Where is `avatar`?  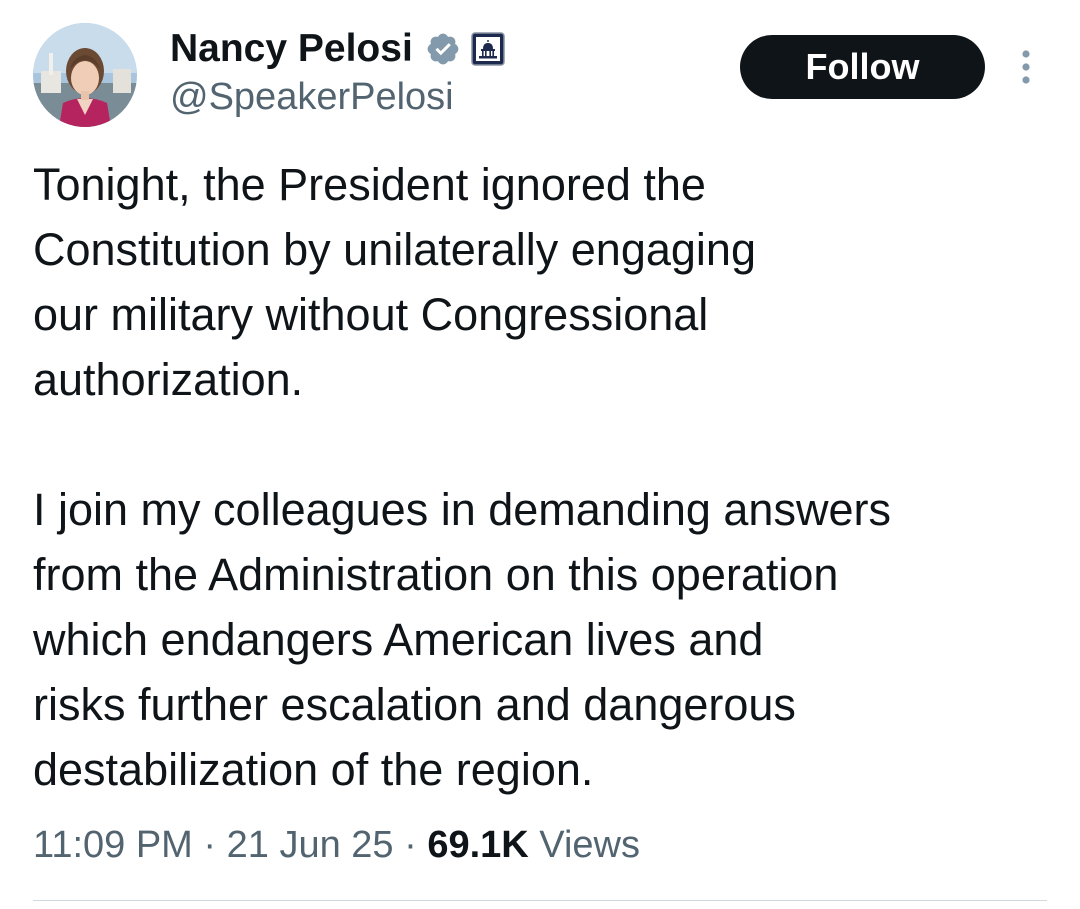
avatar is located at coordinates (85, 75).